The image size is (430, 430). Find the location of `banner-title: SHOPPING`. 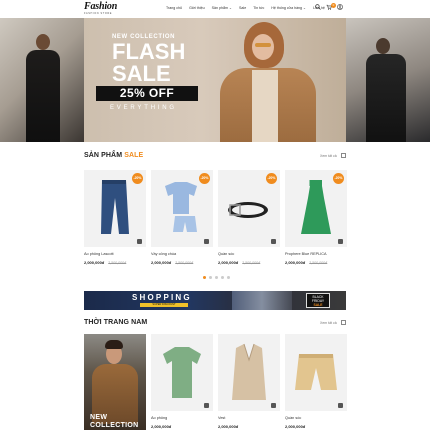

banner-title: SHOPPING is located at coordinates (162, 297).